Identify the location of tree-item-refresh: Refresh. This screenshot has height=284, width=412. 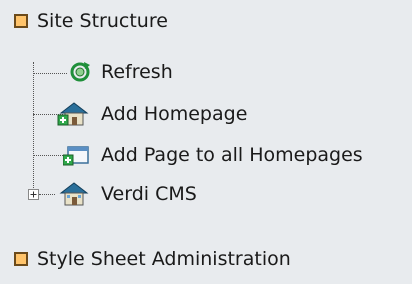
(121, 72).